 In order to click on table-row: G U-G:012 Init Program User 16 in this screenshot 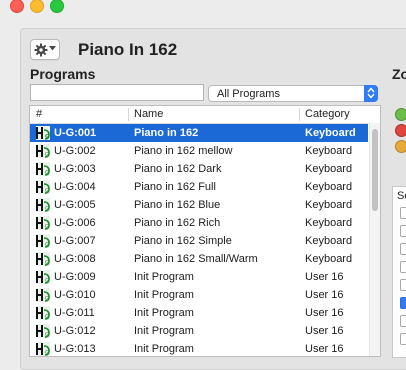, I will do `click(199, 331)`.